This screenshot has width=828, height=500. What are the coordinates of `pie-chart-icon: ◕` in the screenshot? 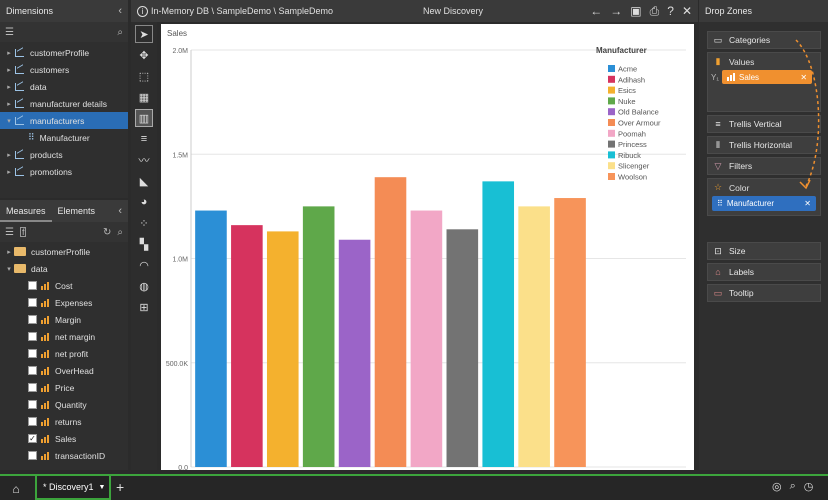 It's located at (144, 202).